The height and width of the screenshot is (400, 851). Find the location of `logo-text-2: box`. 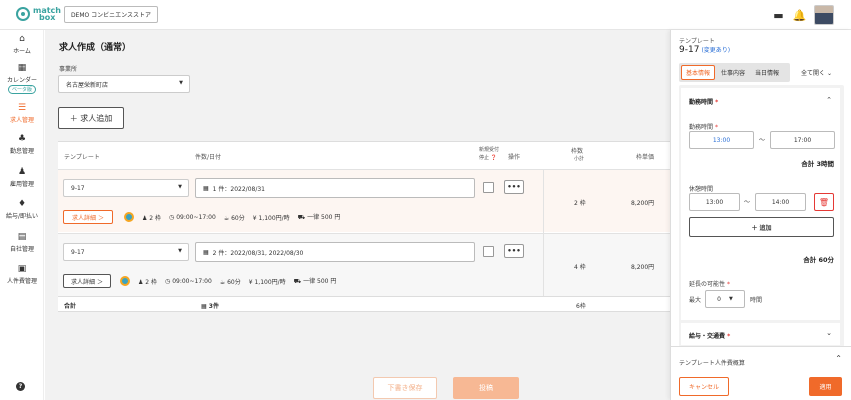

logo-text-2: box is located at coordinates (47, 17).